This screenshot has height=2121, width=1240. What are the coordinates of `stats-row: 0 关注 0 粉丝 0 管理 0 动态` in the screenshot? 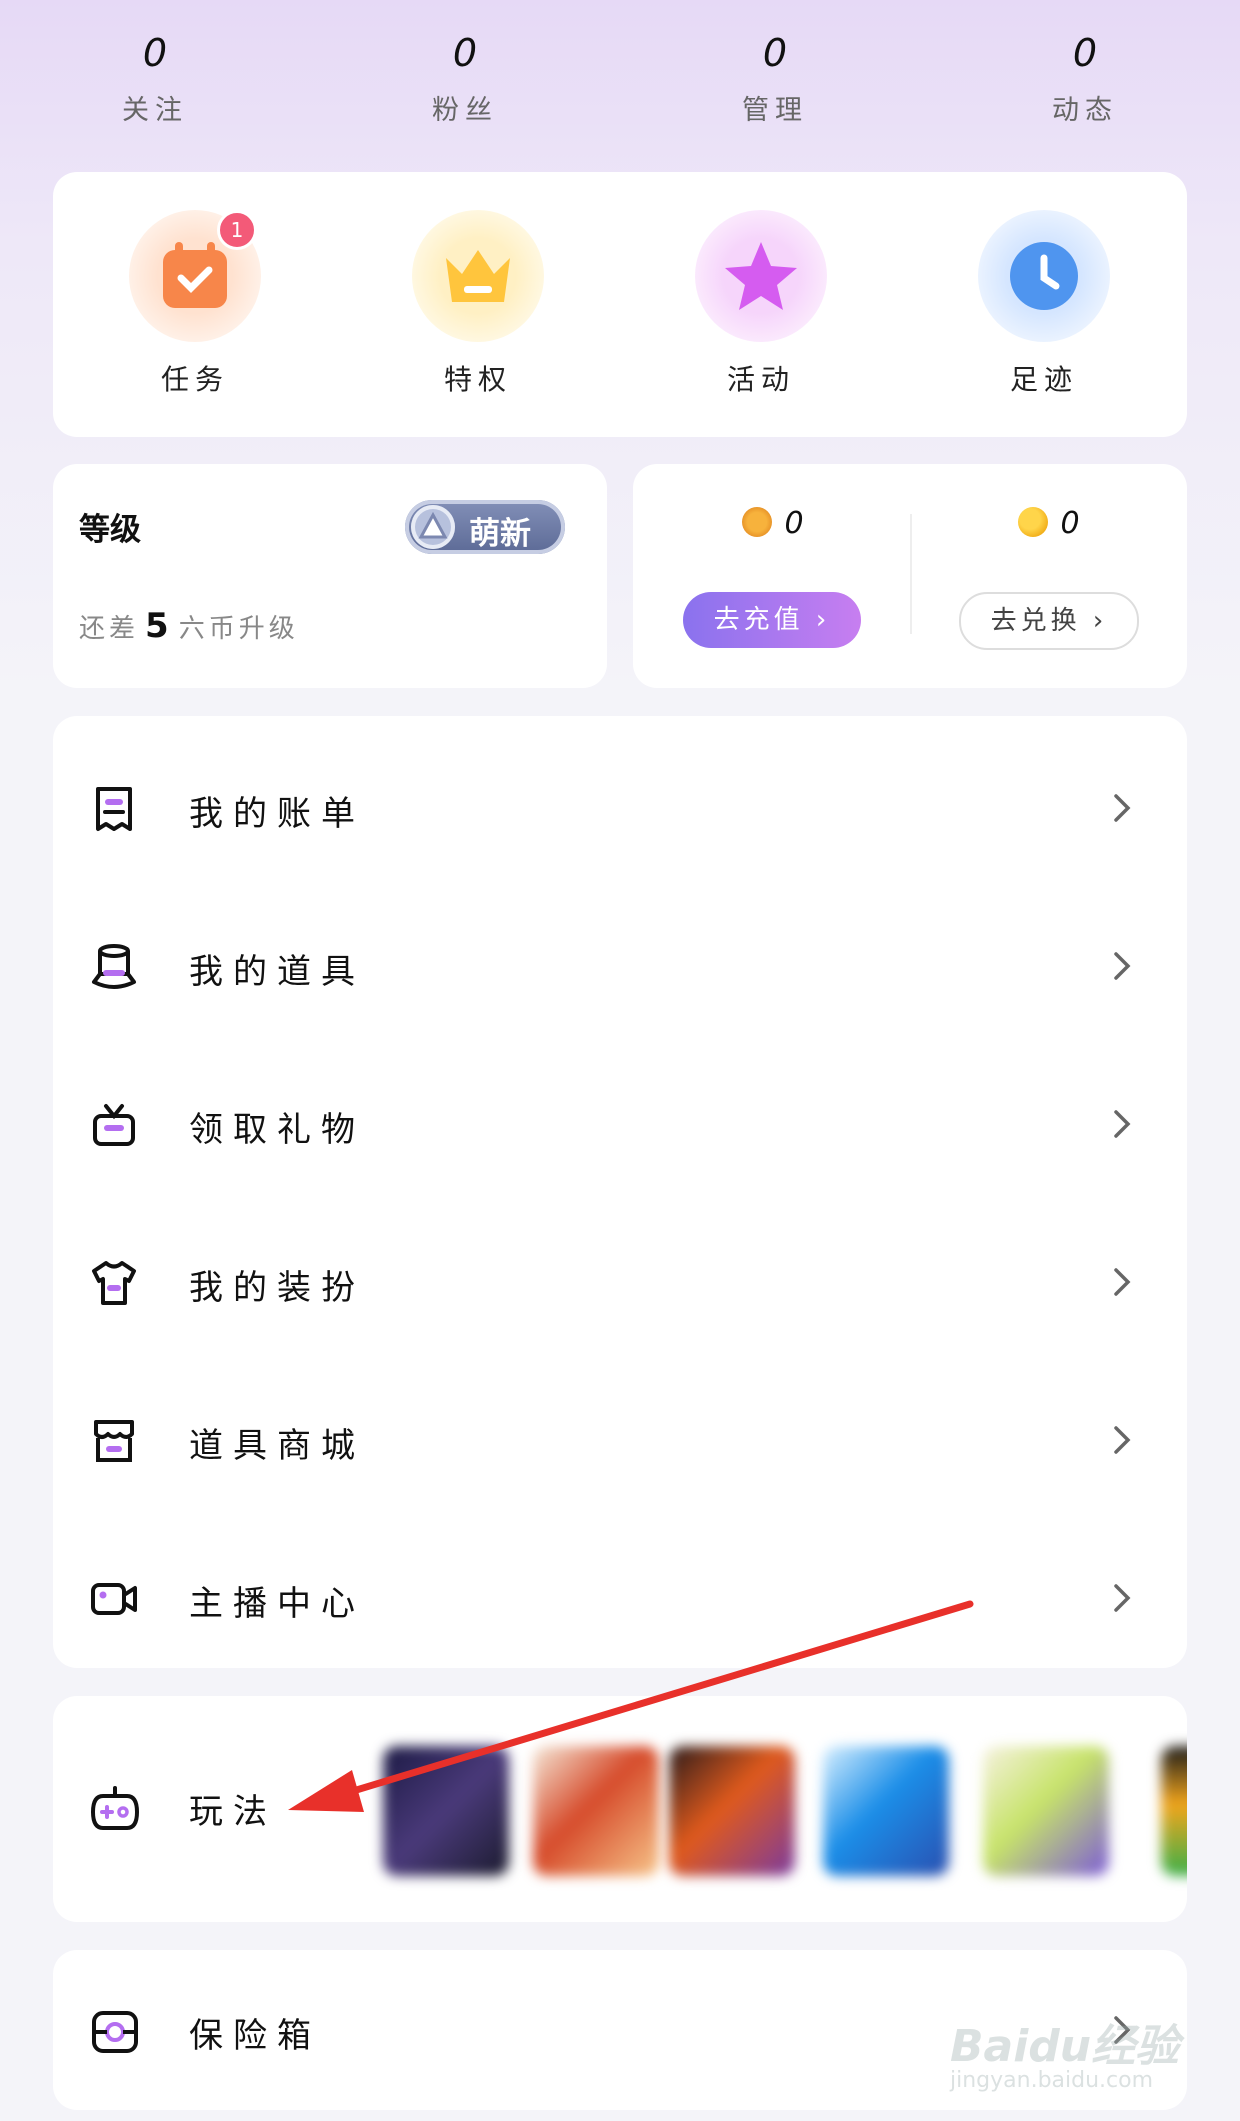 It's located at (620, 85).